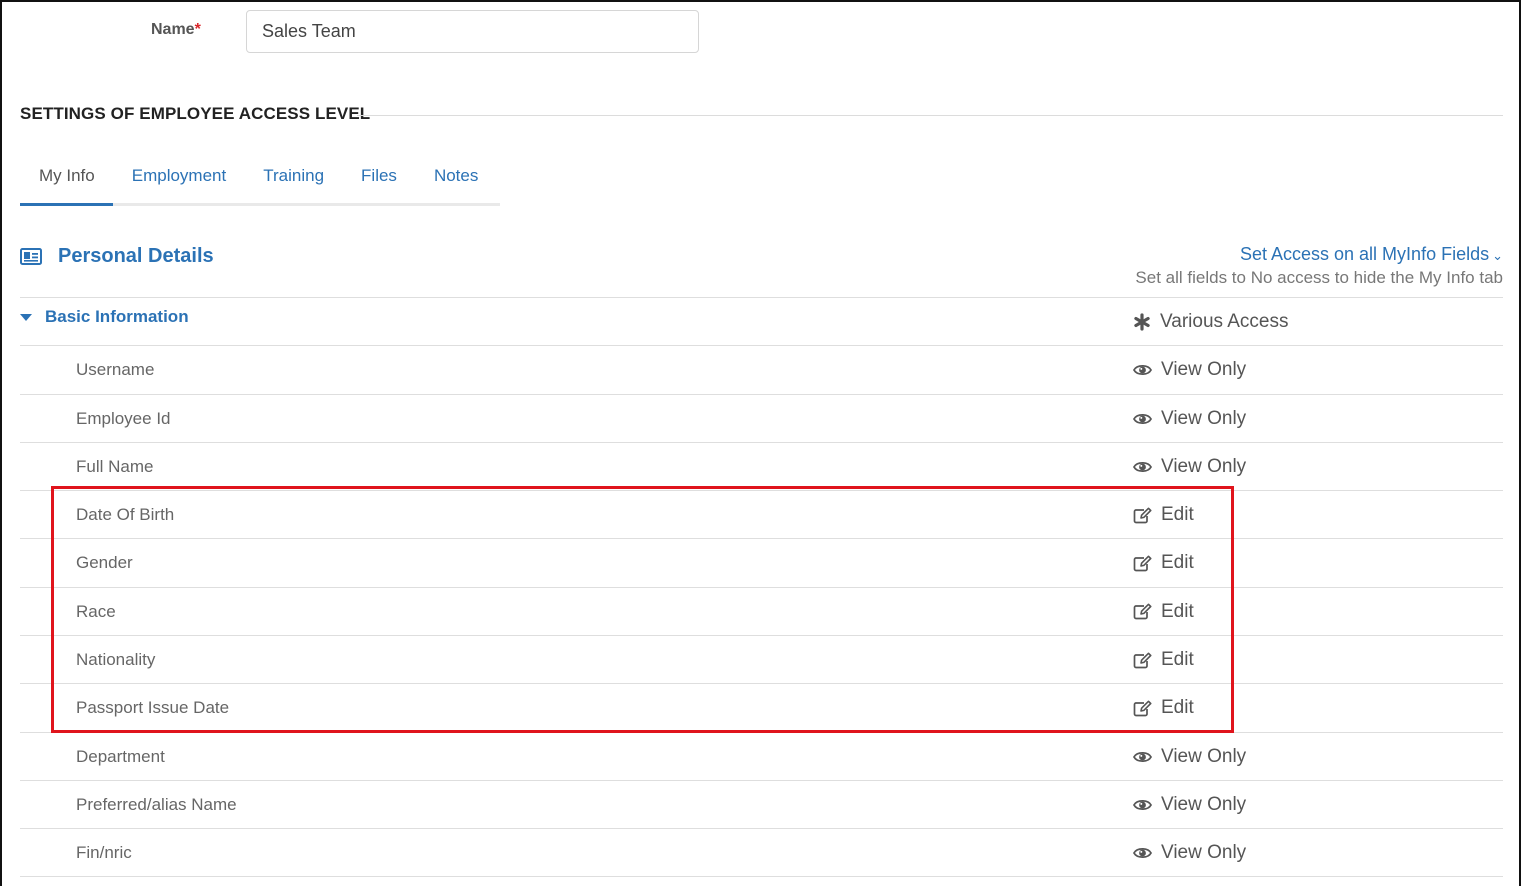 The width and height of the screenshot is (1521, 886). Describe the element at coordinates (761, 852) in the screenshot. I see `field-row: Fin/nric View Only` at that location.